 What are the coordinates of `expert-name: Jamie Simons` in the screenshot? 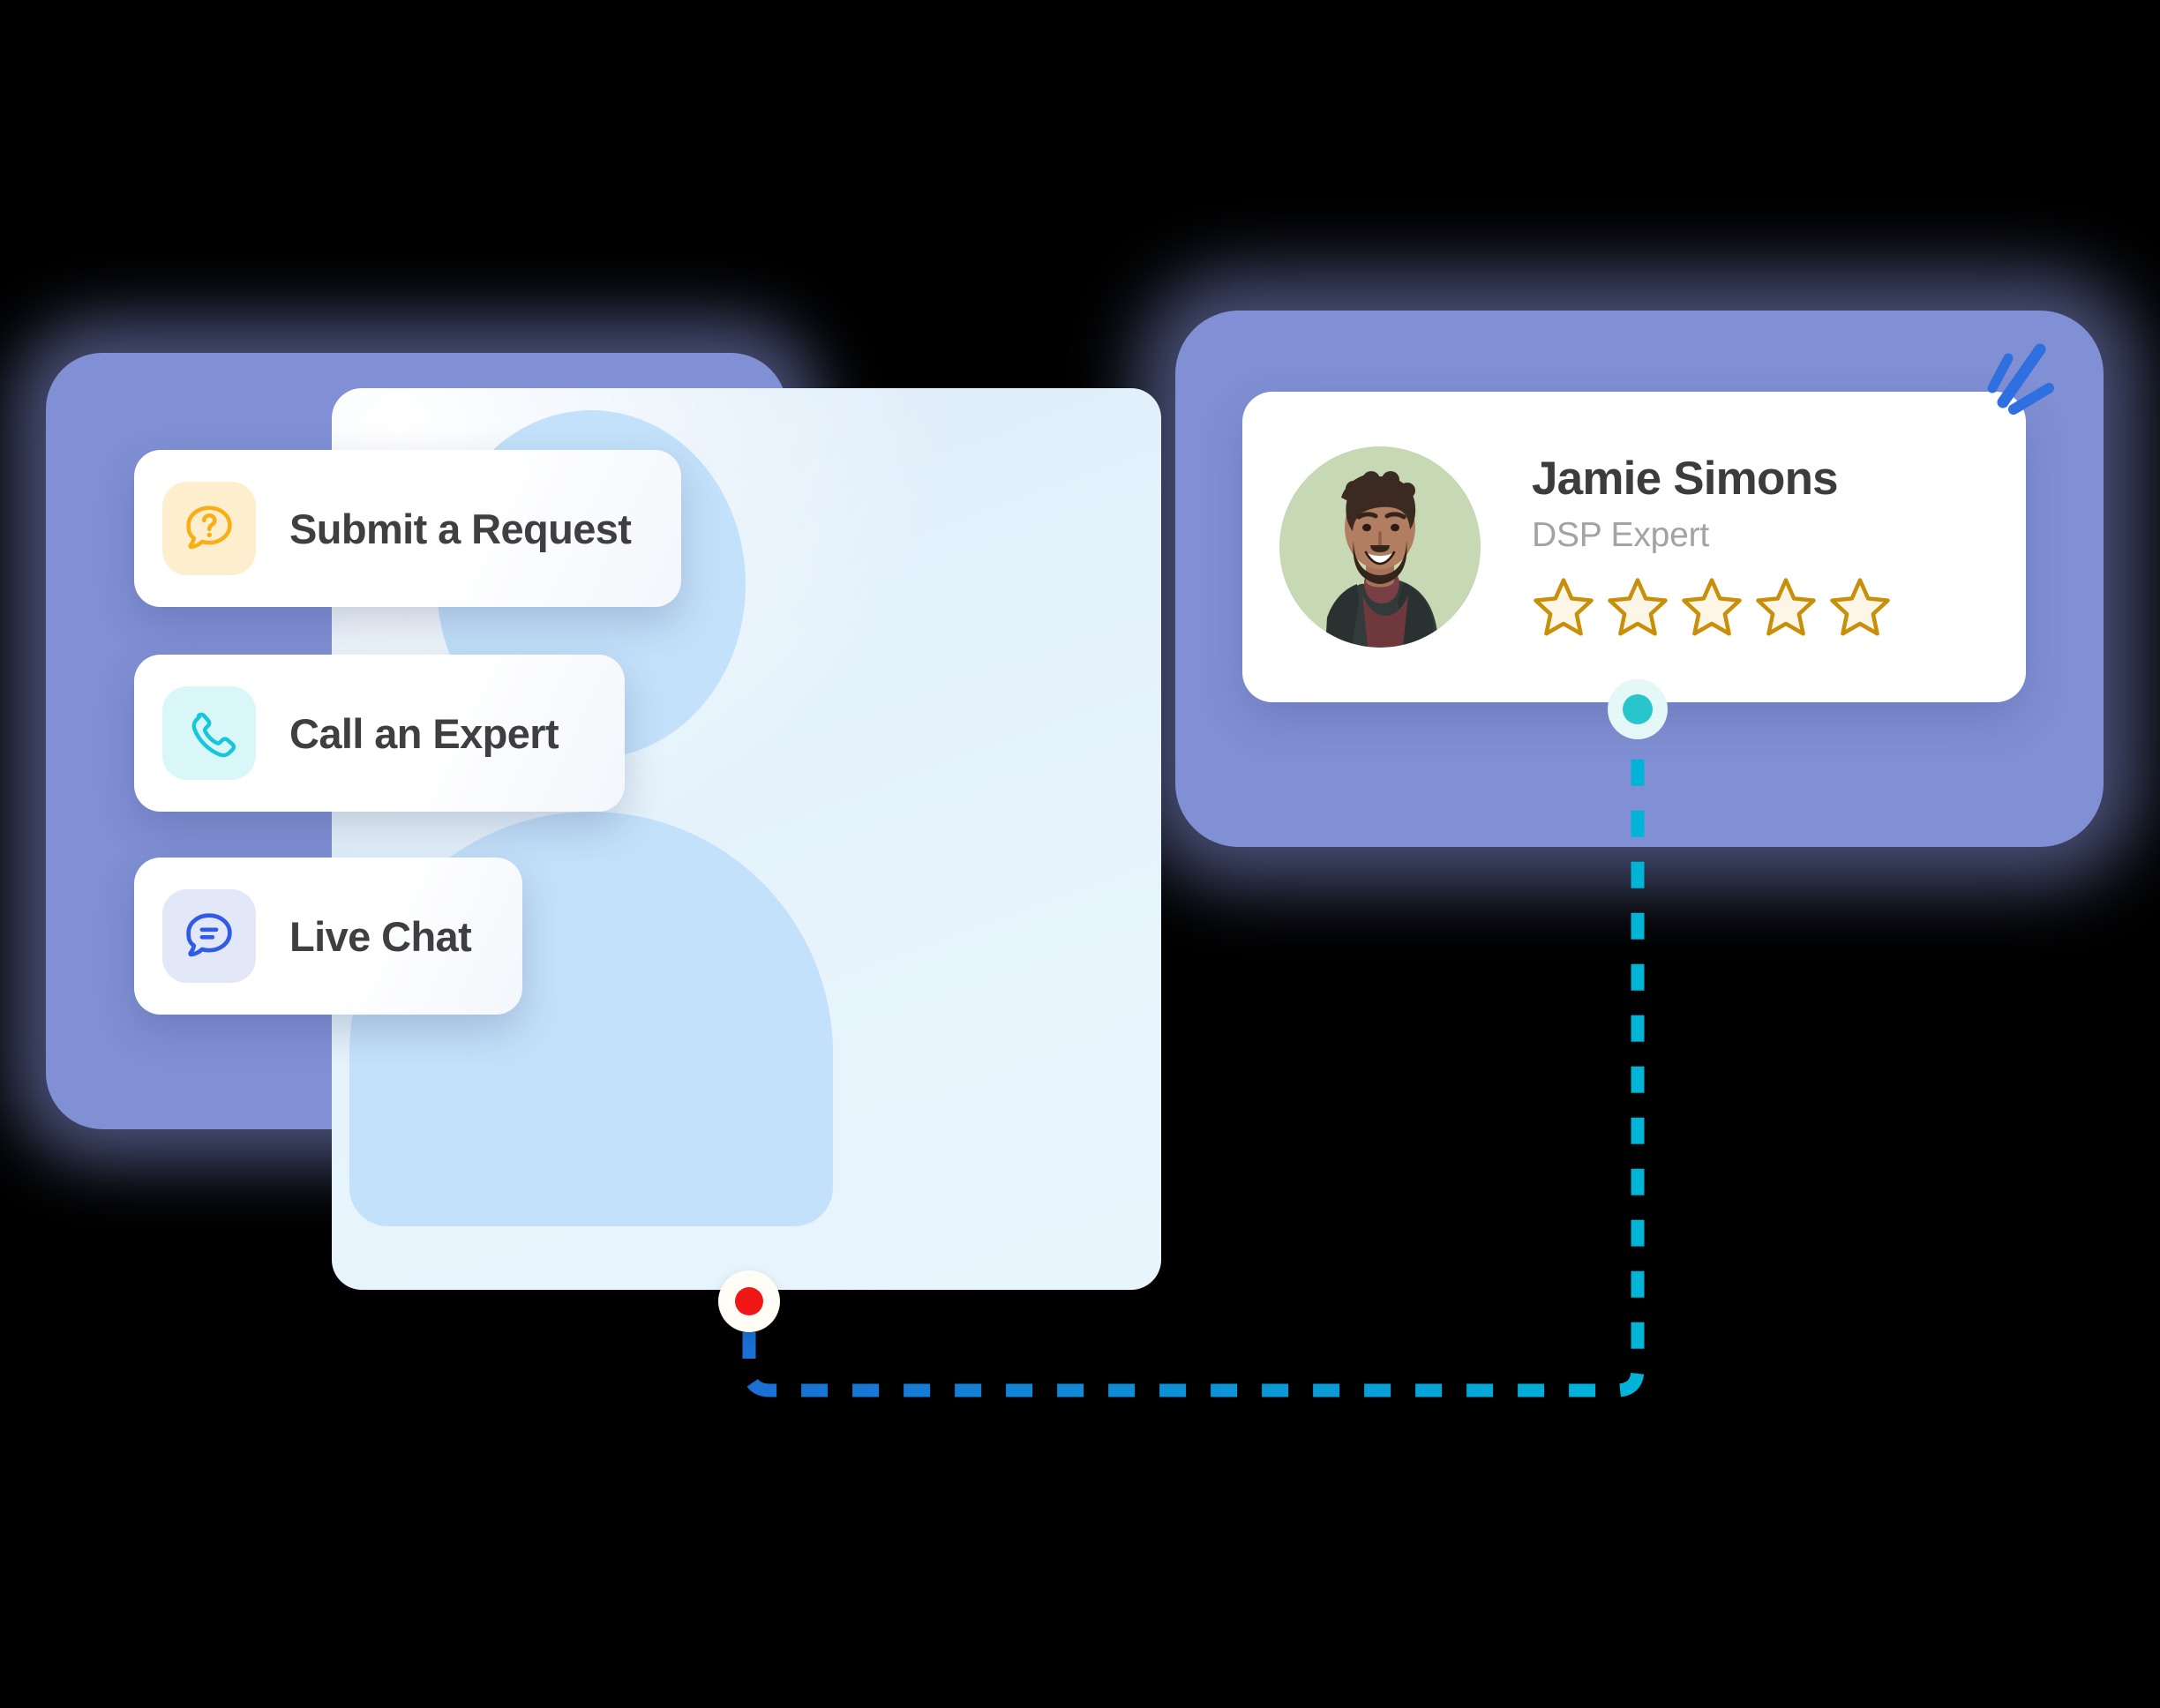 It's located at (1685, 479).